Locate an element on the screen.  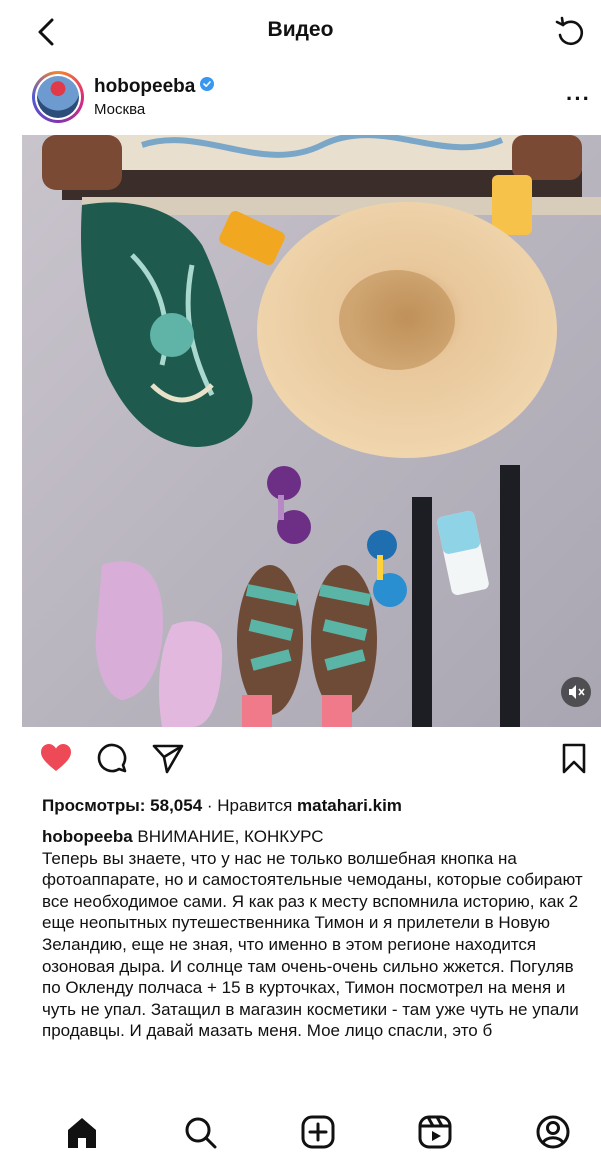
save-button is located at coordinates (574, 758).